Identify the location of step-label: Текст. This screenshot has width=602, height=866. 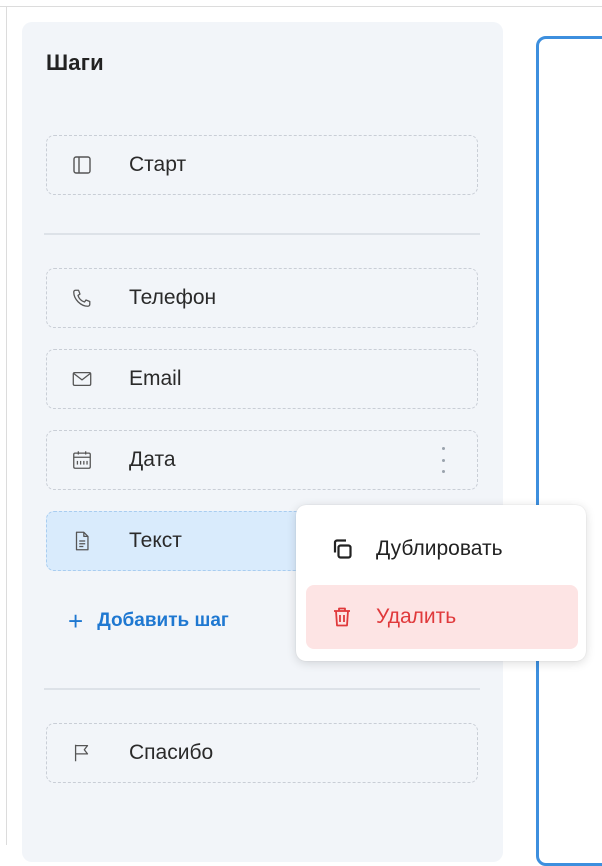
(155, 540).